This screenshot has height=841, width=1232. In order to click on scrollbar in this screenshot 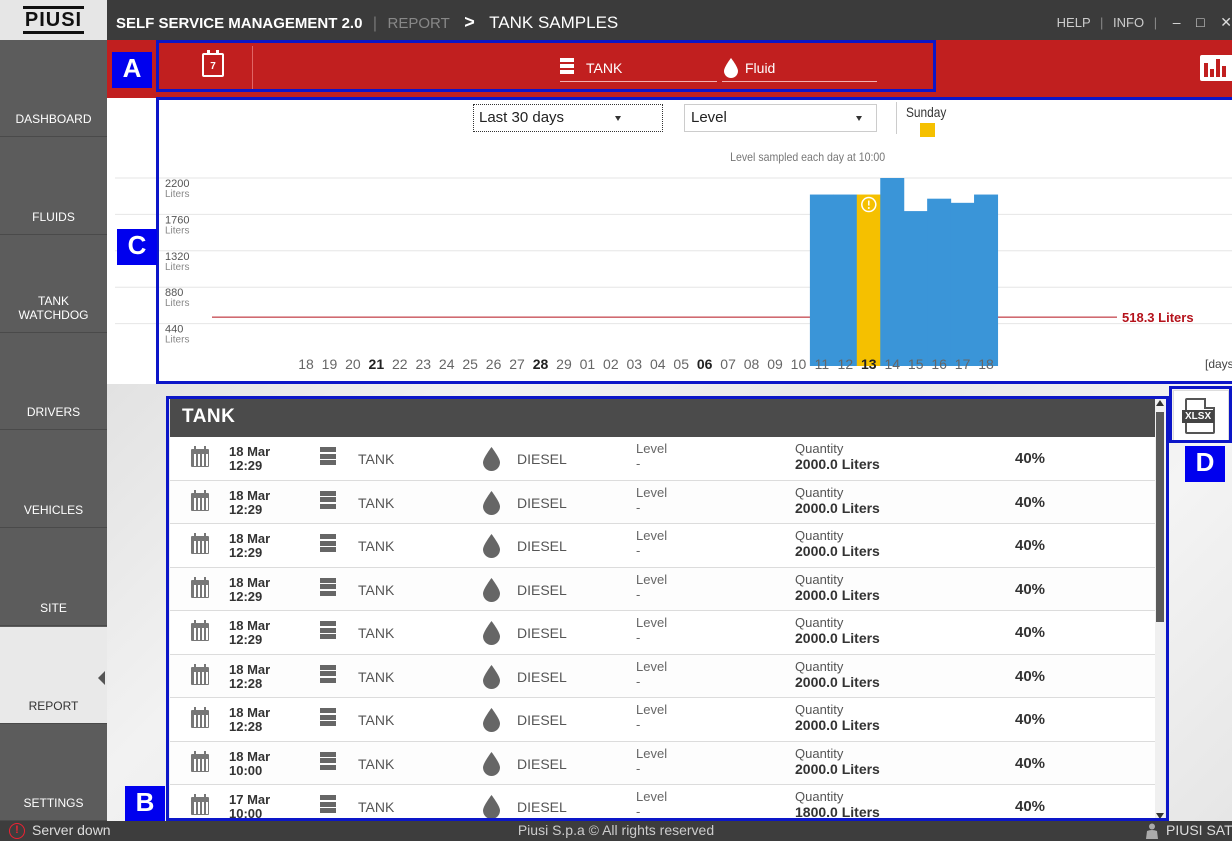, I will do `click(1160, 609)`.